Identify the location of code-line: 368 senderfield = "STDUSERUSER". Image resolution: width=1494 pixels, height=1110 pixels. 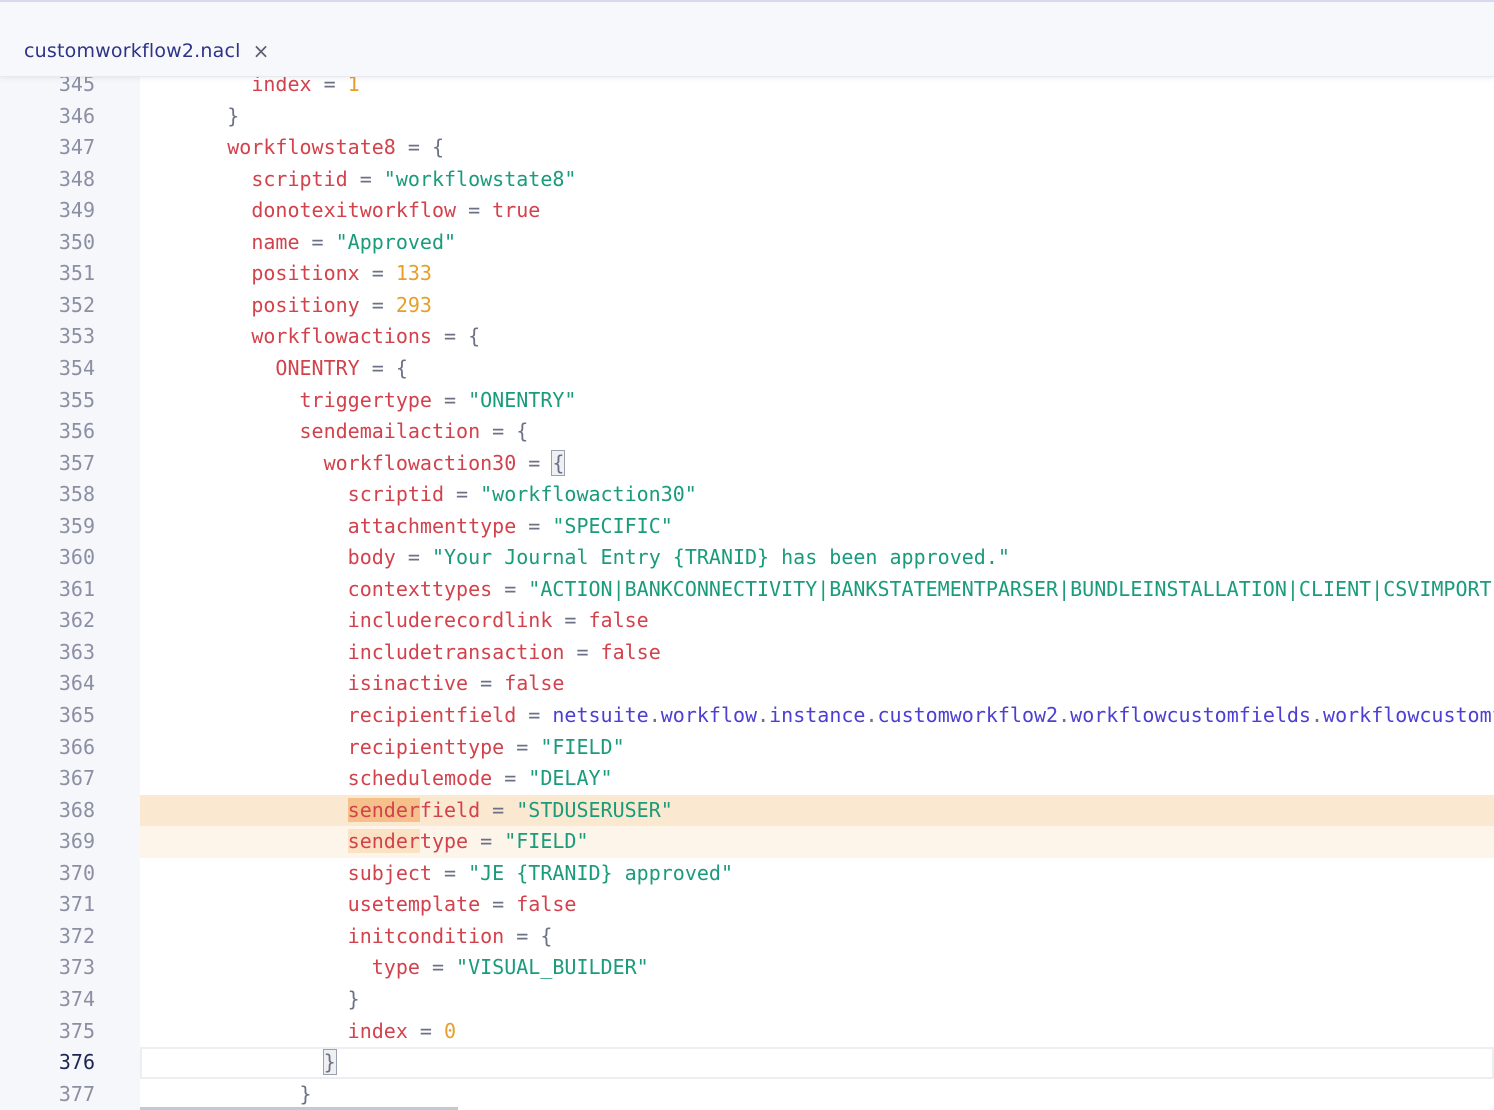
(747, 810).